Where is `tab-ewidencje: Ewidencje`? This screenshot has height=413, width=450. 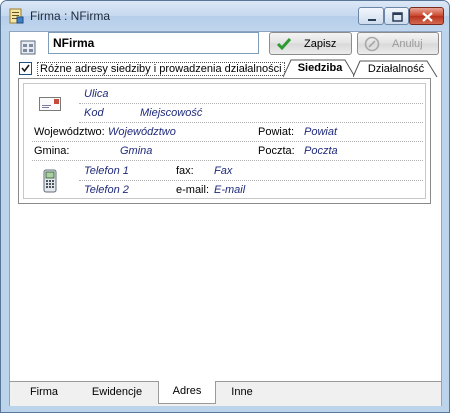 tab-ewidencje: Ewidencje is located at coordinates (117, 393).